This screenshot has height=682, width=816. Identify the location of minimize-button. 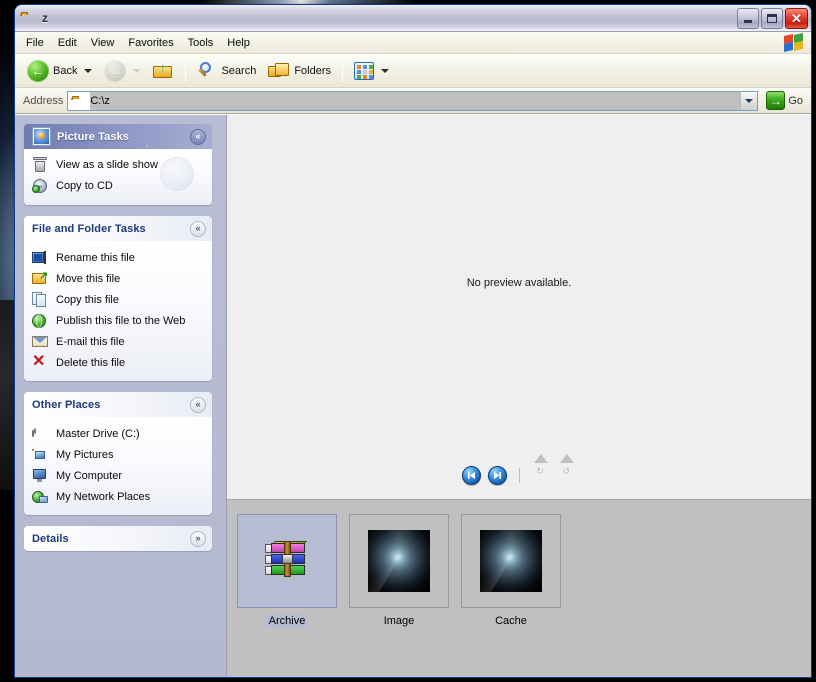
(748, 18).